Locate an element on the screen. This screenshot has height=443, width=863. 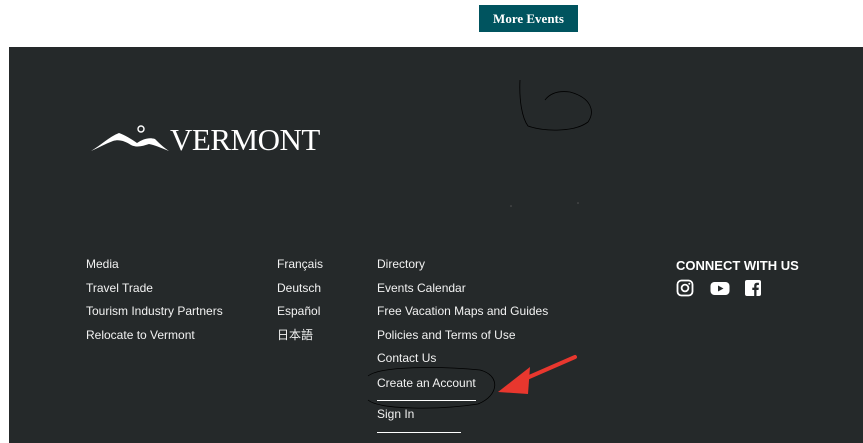
link-relocate-to-vermont: Relocate to Vermont is located at coordinates (154, 339).